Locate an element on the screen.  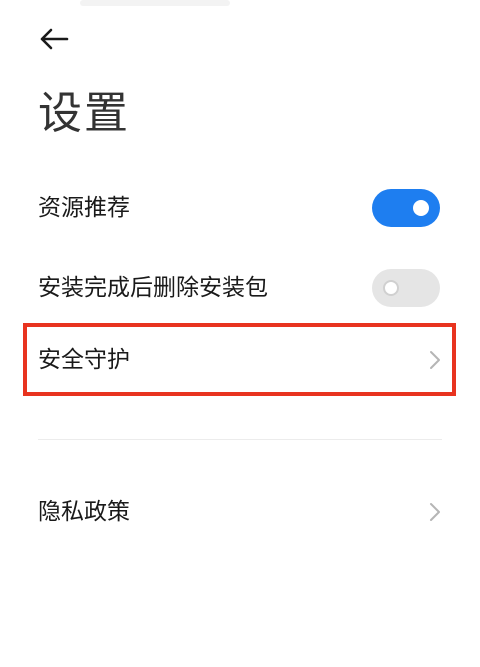
highlight-box is located at coordinates (239, 359).